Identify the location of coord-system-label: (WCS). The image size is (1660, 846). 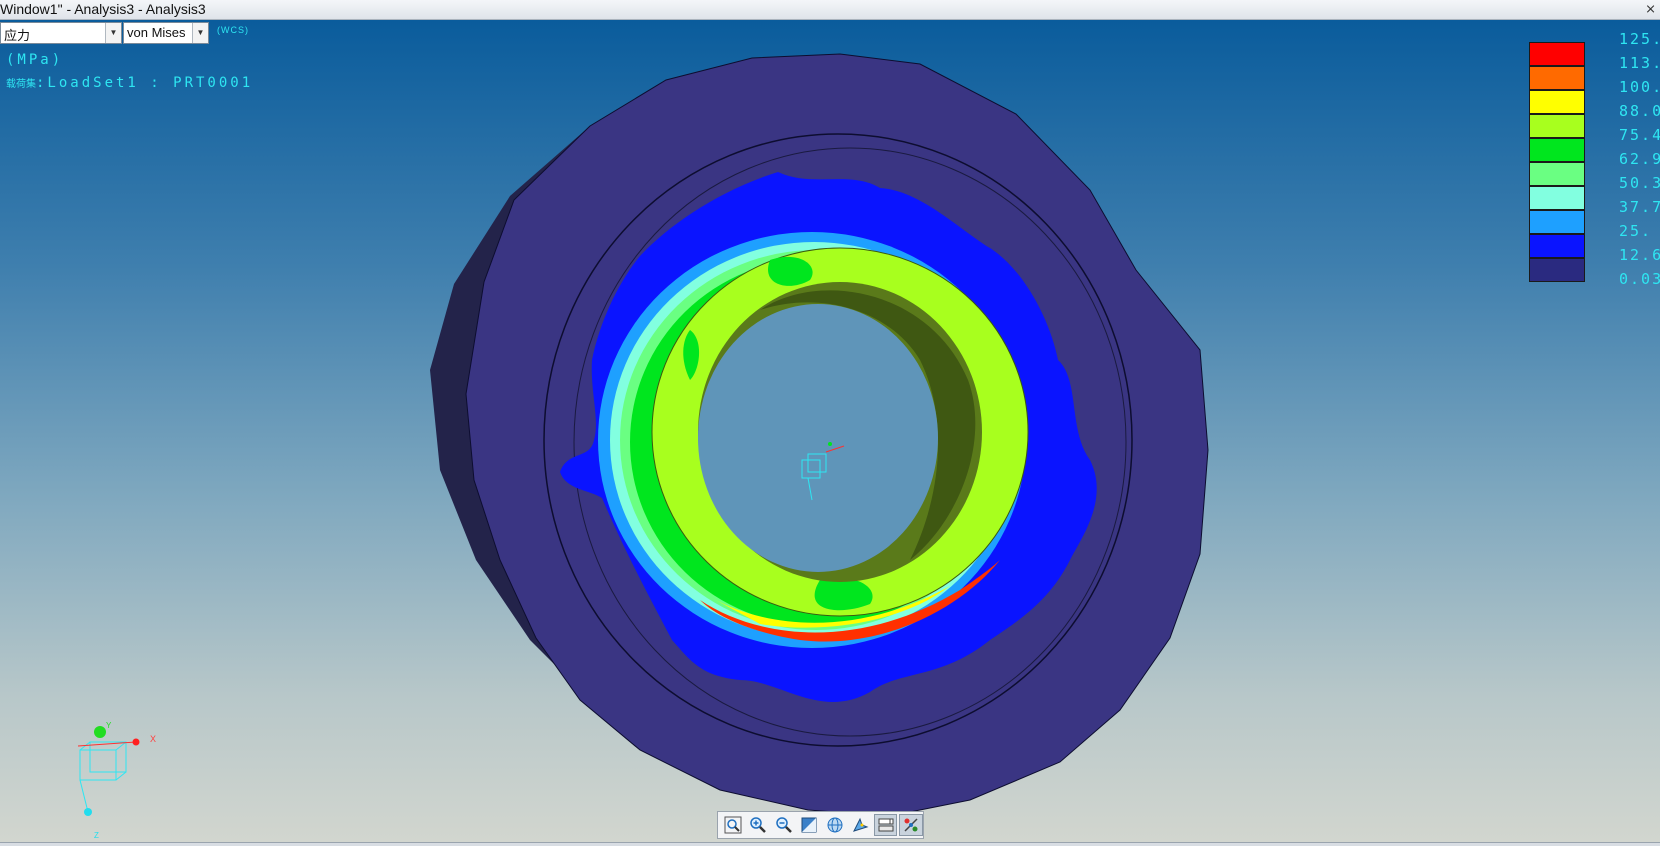
(233, 30).